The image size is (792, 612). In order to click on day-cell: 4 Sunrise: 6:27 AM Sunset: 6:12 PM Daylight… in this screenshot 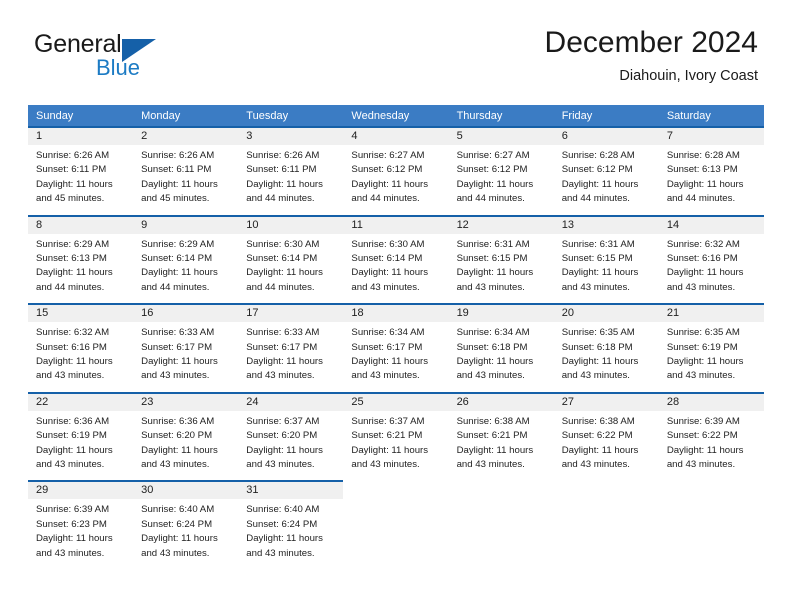, I will do `click(396, 170)`.